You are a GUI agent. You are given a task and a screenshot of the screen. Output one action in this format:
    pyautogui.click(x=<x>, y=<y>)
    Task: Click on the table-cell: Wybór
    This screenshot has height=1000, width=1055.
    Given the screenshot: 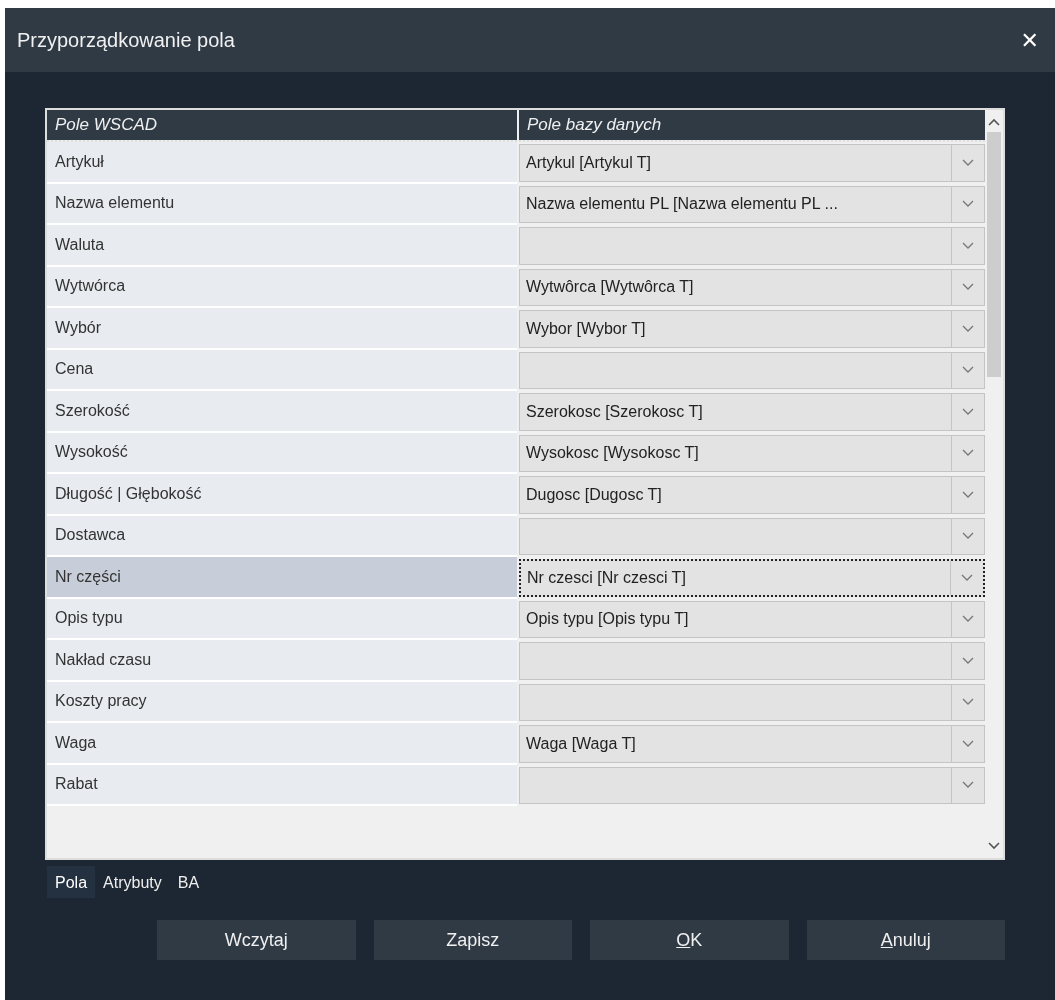 What is the action you would take?
    pyautogui.click(x=282, y=329)
    